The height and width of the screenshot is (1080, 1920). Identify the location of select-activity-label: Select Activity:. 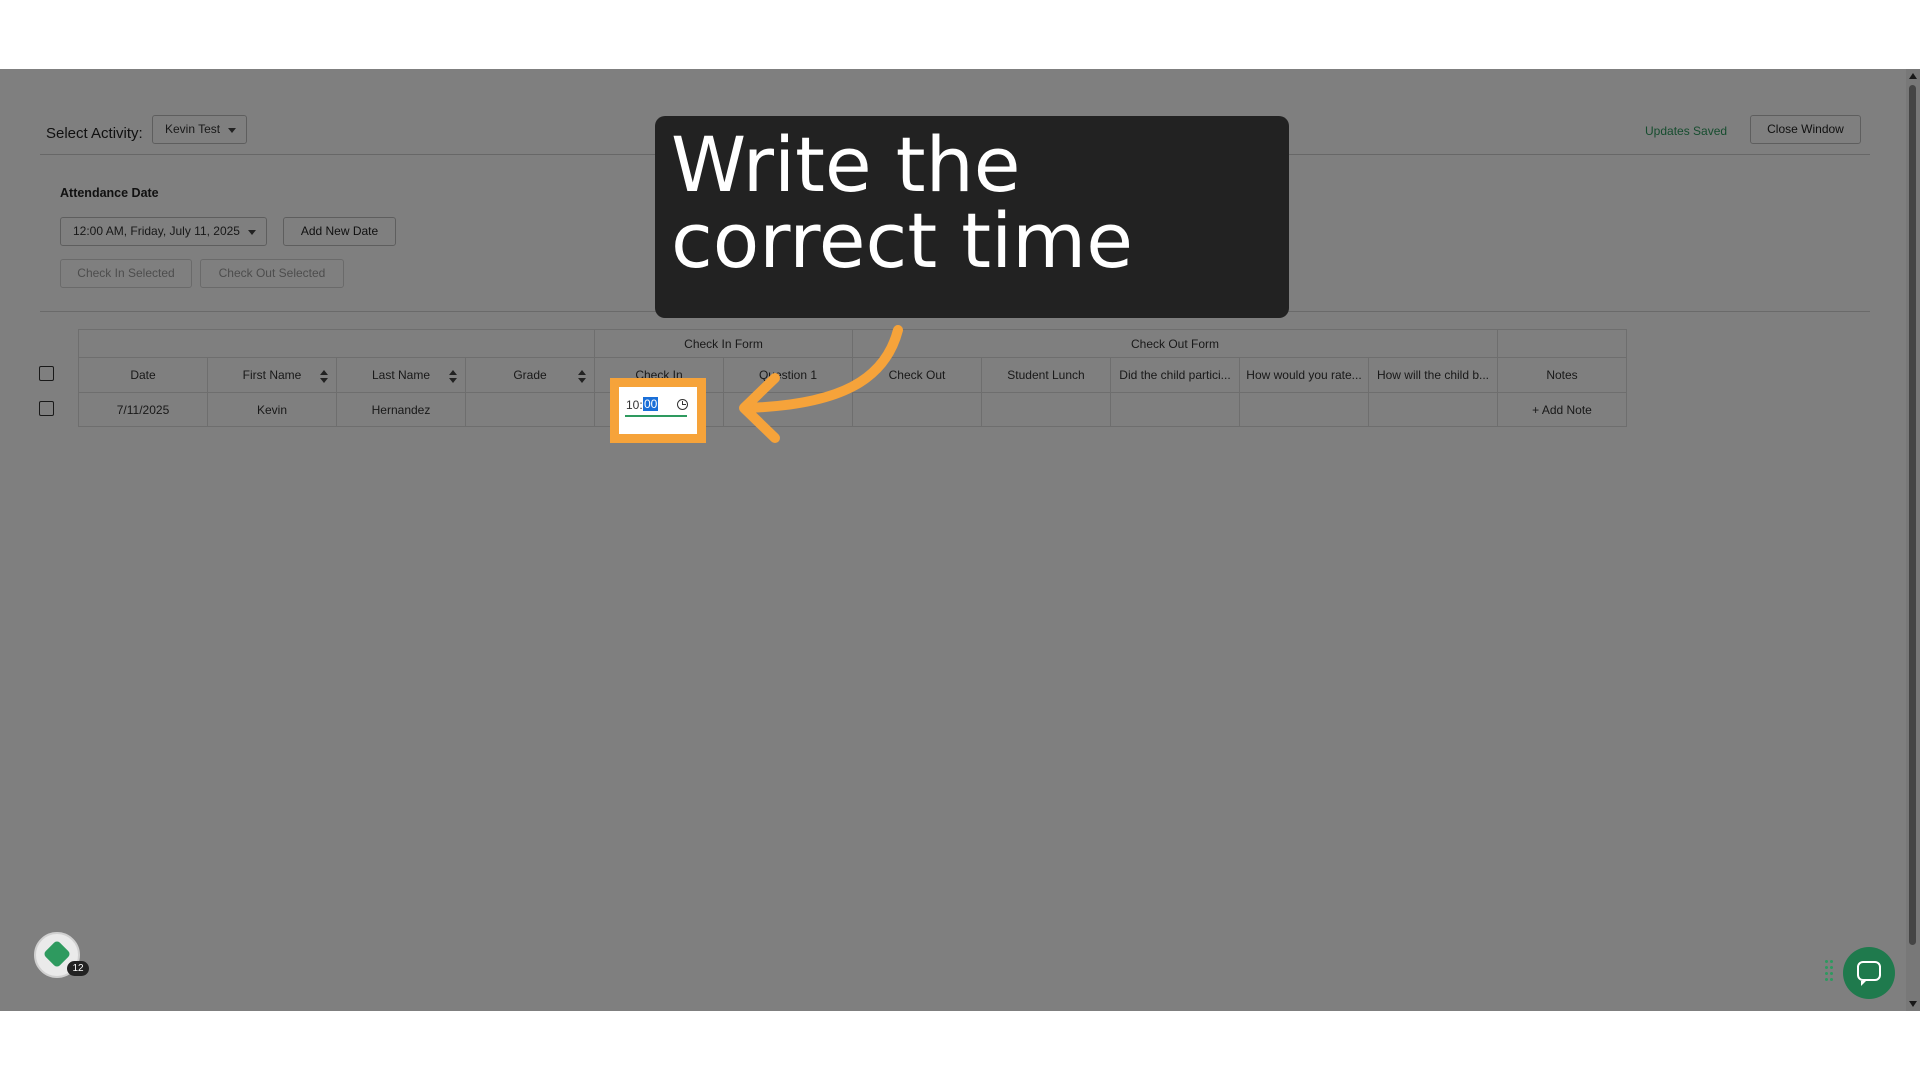
(94, 133).